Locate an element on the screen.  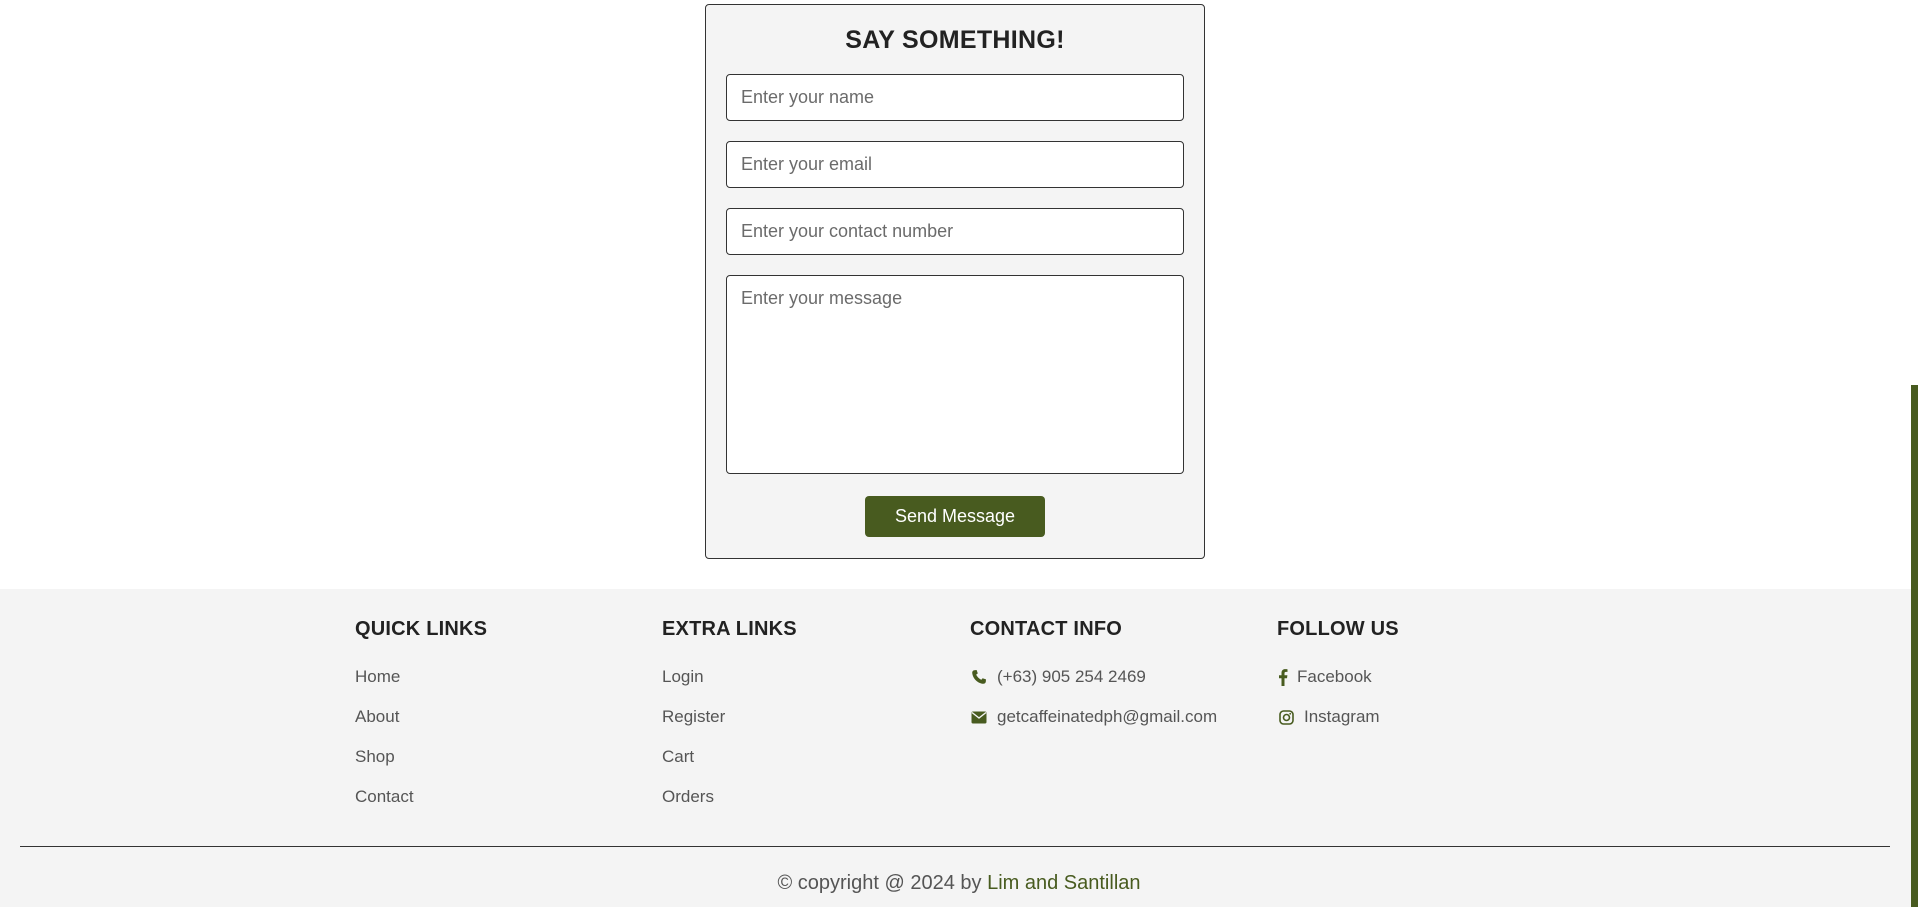
footer-phone-link: (+63) 905 254 2469 is located at coordinates (1120, 677).